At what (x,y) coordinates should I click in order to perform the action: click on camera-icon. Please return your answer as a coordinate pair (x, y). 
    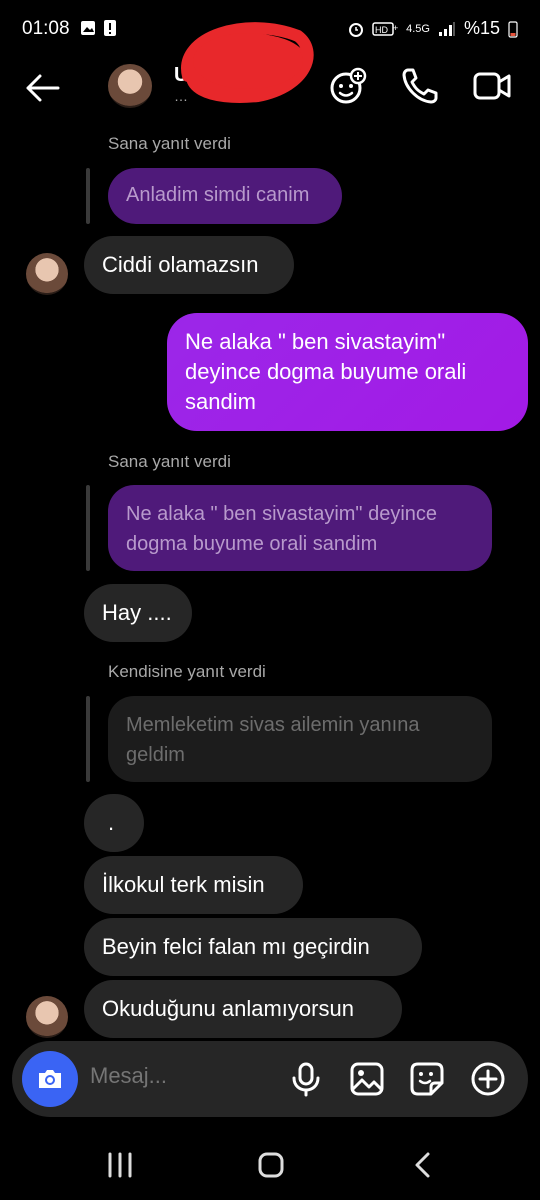
    Looking at the image, I should click on (50, 1079).